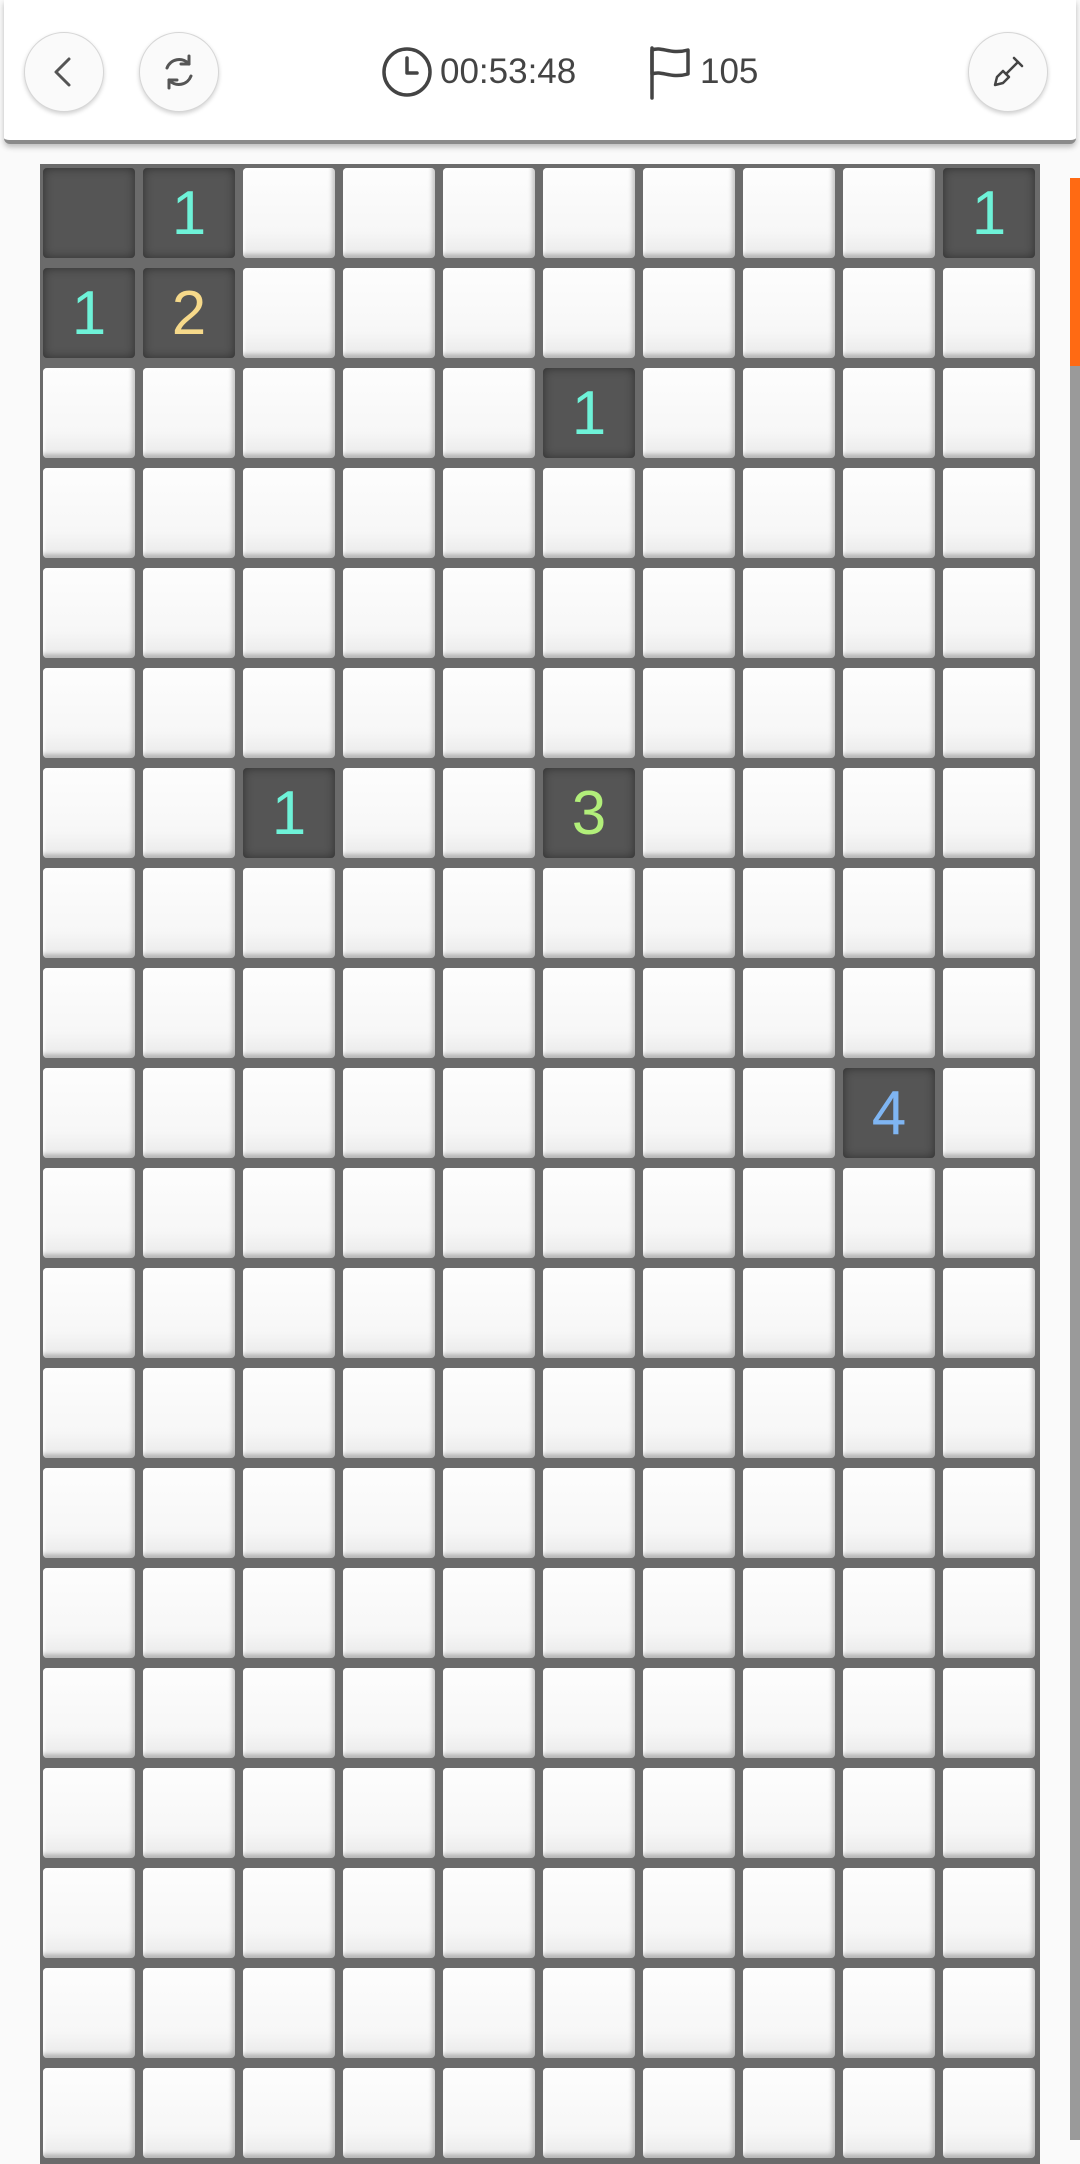 The width and height of the screenshot is (1080, 2164). I want to click on restart-button, so click(179, 72).